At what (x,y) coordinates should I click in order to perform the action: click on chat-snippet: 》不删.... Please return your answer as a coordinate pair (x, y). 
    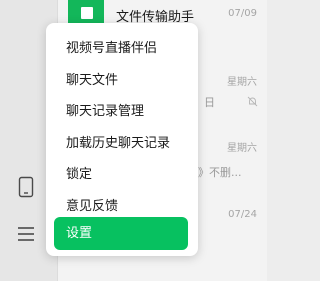
    Looking at the image, I should click on (220, 172).